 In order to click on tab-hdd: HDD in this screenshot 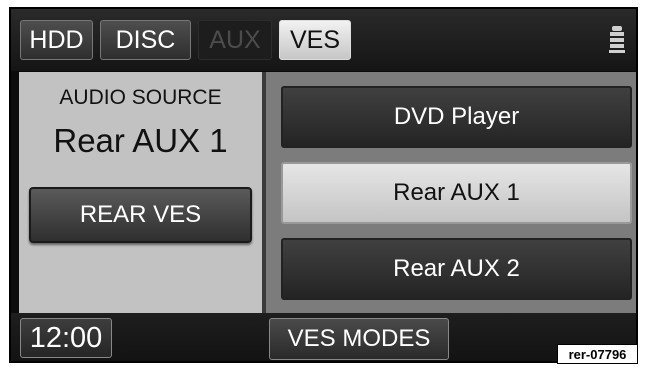, I will do `click(56, 40)`.